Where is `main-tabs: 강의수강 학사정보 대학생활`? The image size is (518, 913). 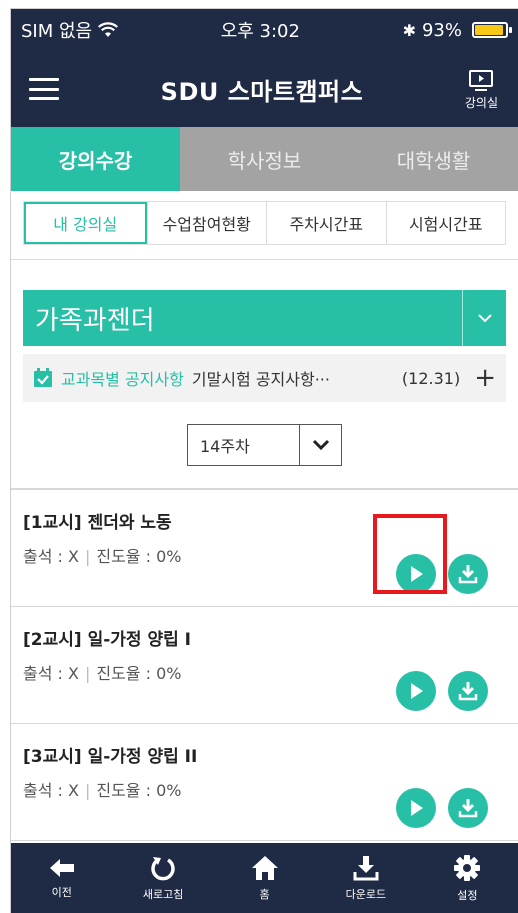
main-tabs: 강의수강 학사정보 대학생활 is located at coordinates (264, 159).